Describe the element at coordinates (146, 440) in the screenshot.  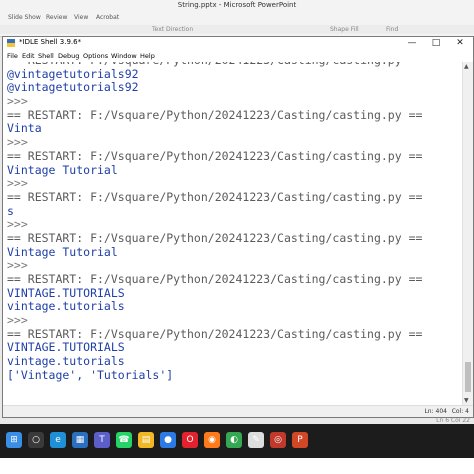
I see `file-explorer-icon: ▤` at that location.